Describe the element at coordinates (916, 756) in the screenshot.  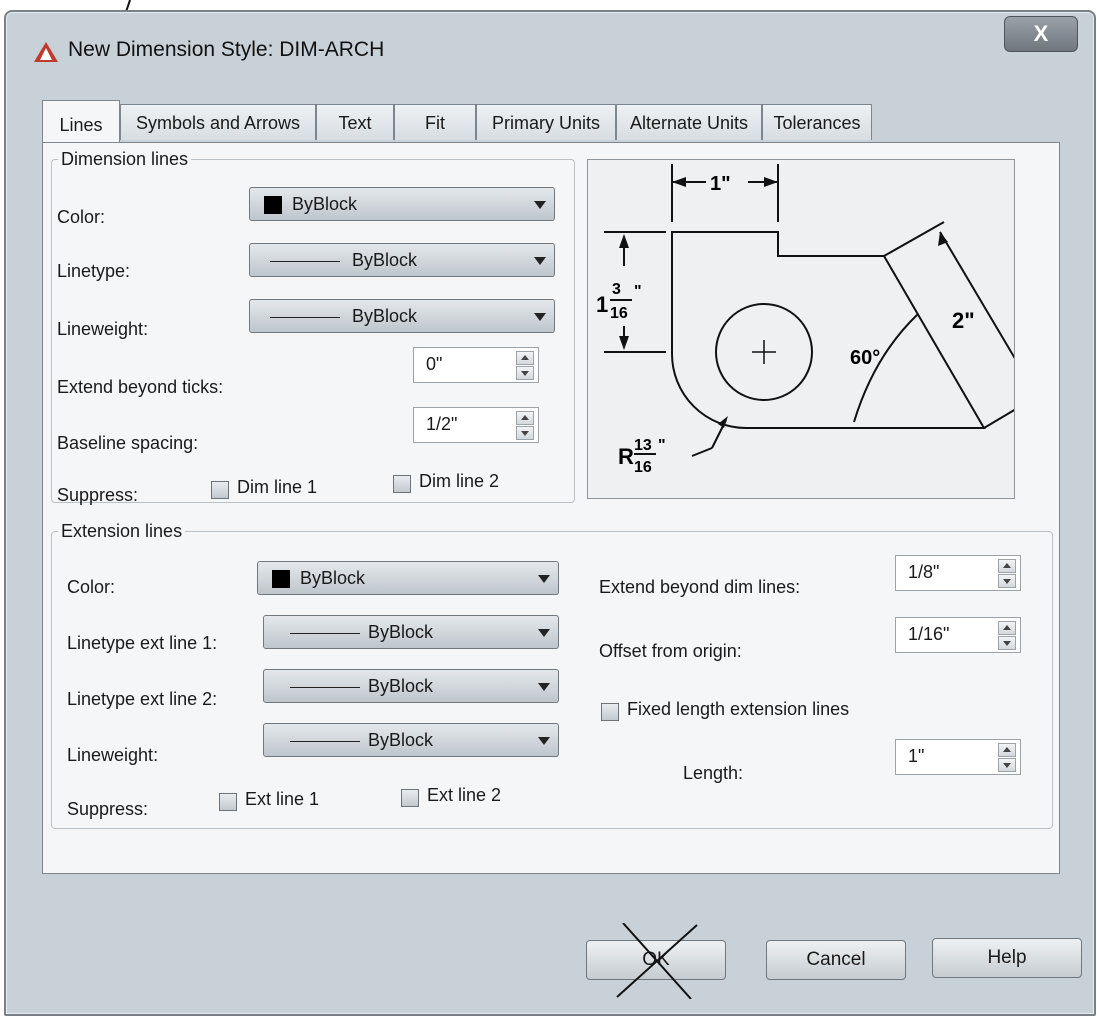
I see `length-value: 1"` at that location.